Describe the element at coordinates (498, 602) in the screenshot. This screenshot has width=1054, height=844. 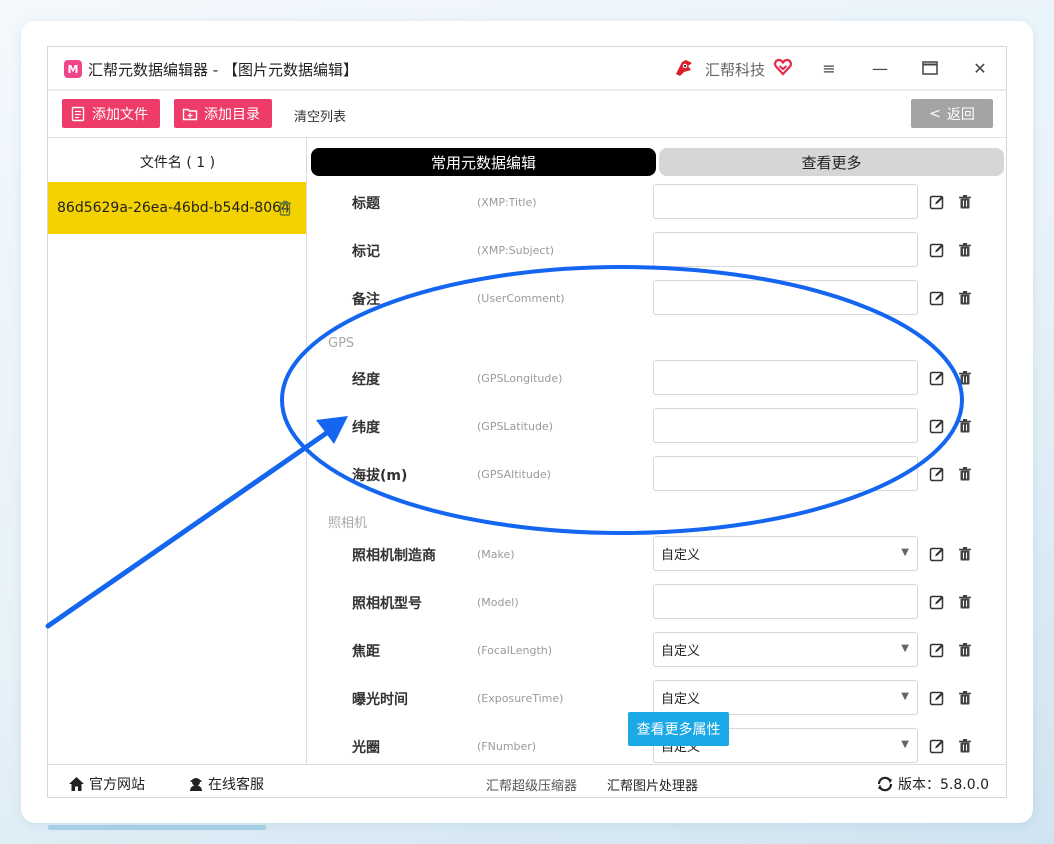
I see `field-tag-model: (Model)` at that location.